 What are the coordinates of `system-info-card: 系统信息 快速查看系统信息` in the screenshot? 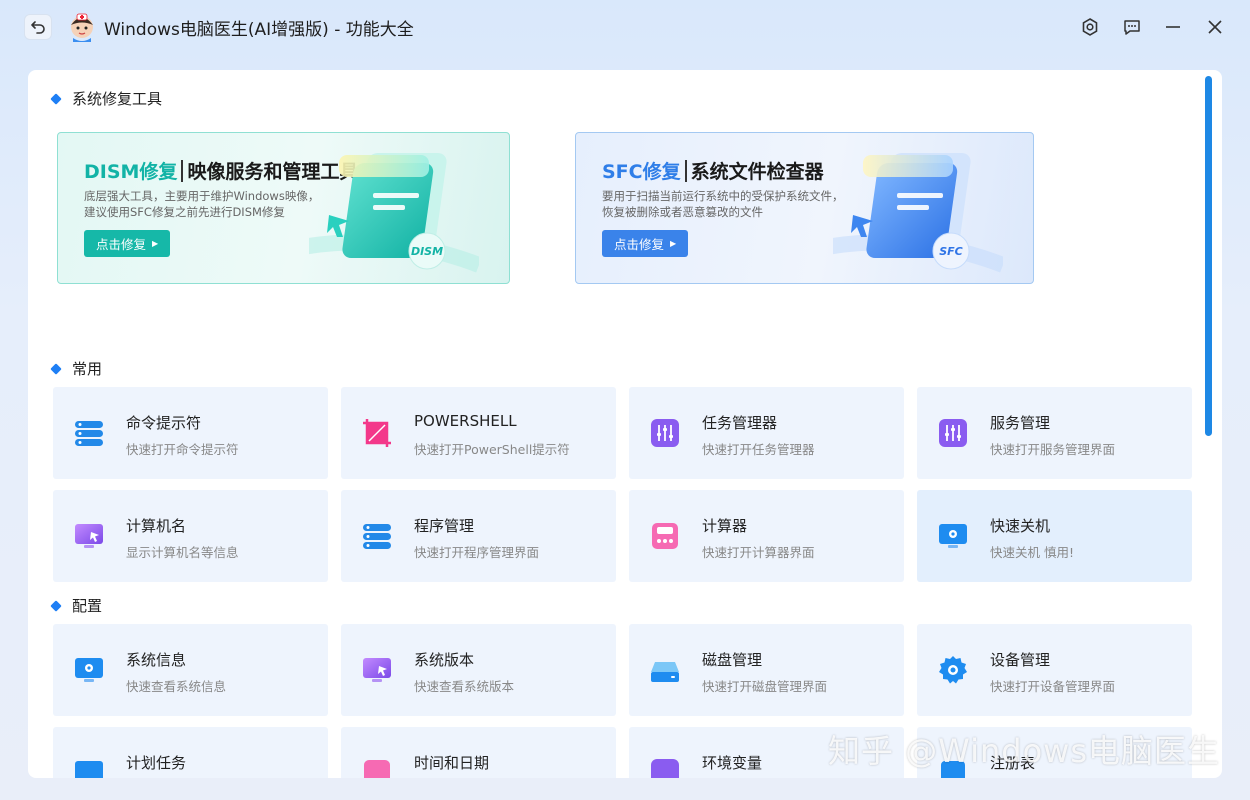 It's located at (190, 670).